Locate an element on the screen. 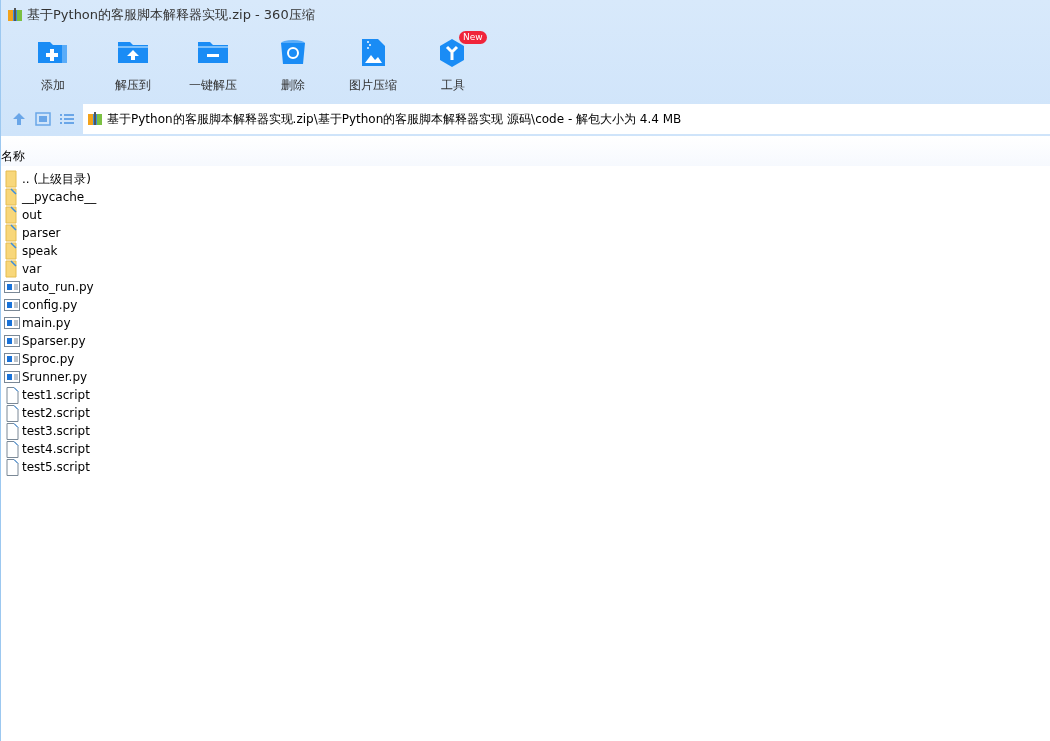 The image size is (1050, 741). address-field: 基于Python的客服脚本解释器实现.zip\基于Python的客服脚本解释器实现 源码\code - 解包大小为 4.4 MB is located at coordinates (566, 119).